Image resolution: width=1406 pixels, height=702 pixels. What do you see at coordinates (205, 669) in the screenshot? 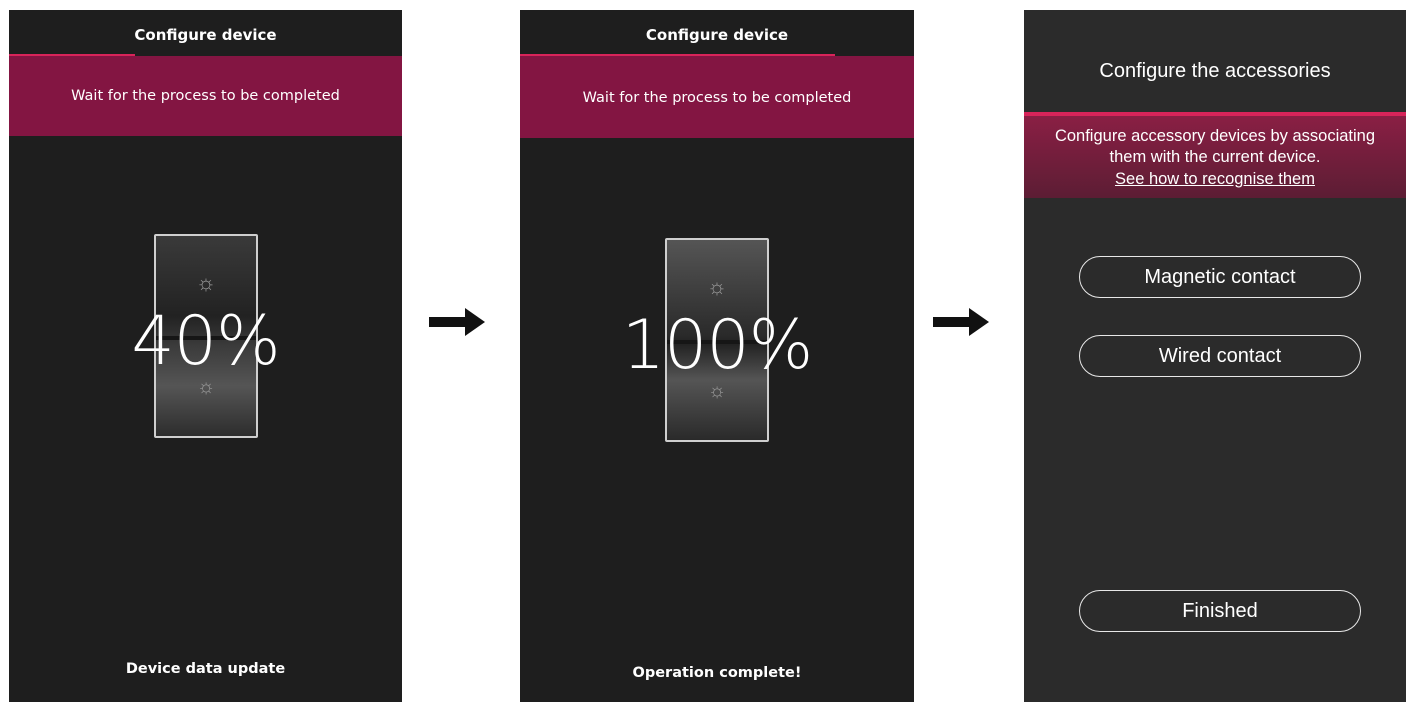
I see `status-footer: Device data update` at bounding box center [205, 669].